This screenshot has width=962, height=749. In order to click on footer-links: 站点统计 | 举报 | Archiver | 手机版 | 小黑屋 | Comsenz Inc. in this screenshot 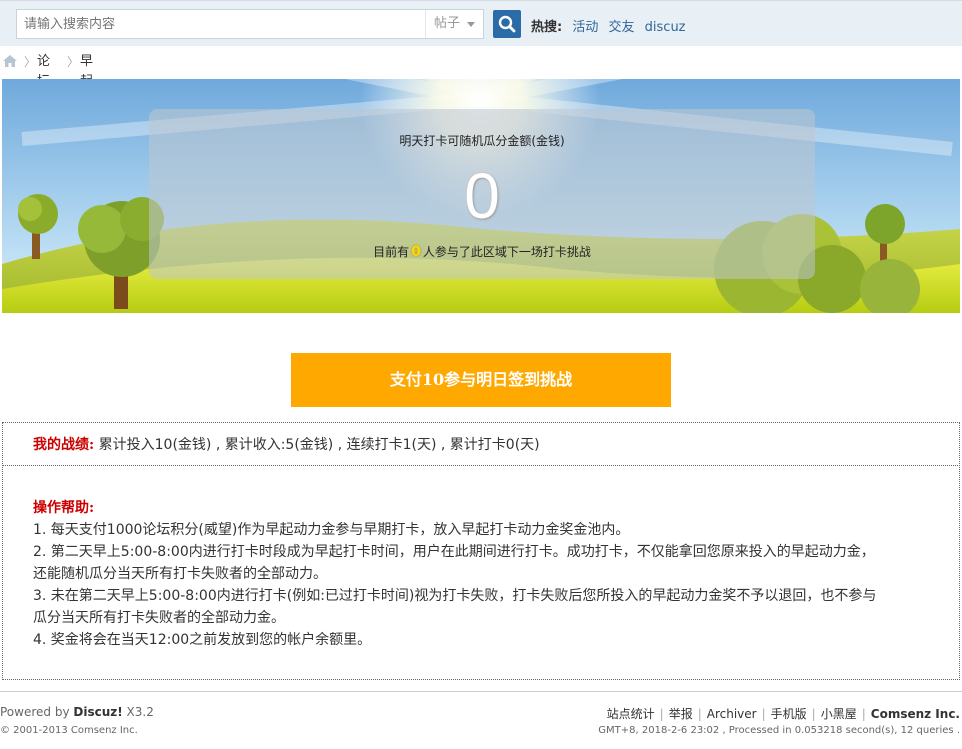, I will do `click(783, 713)`.